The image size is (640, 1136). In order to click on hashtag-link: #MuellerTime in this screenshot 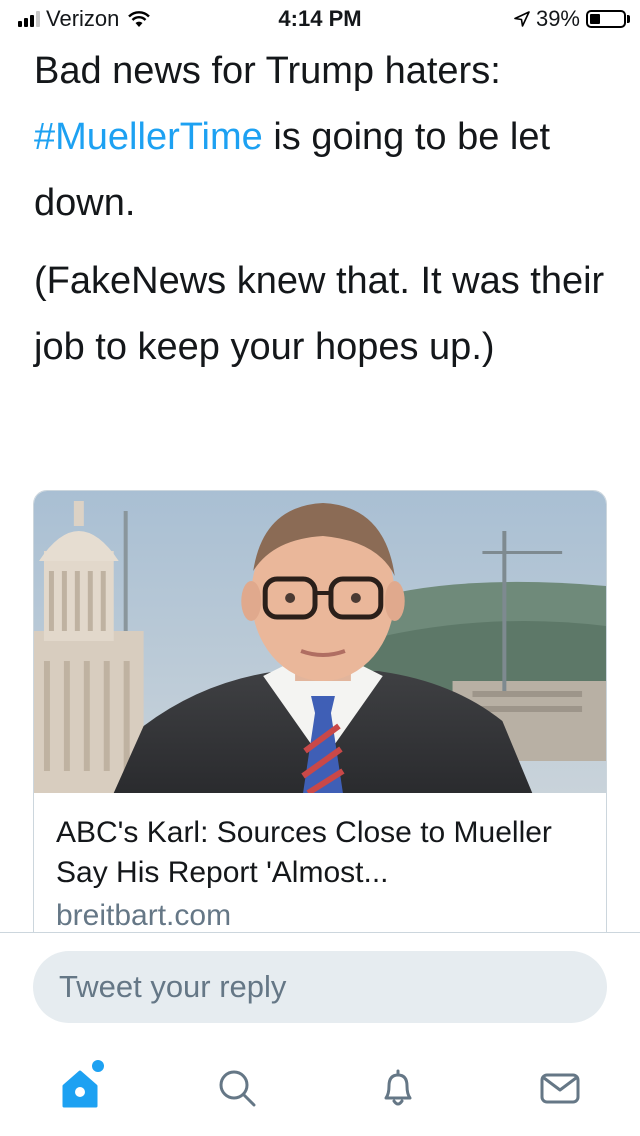, I will do `click(148, 137)`.